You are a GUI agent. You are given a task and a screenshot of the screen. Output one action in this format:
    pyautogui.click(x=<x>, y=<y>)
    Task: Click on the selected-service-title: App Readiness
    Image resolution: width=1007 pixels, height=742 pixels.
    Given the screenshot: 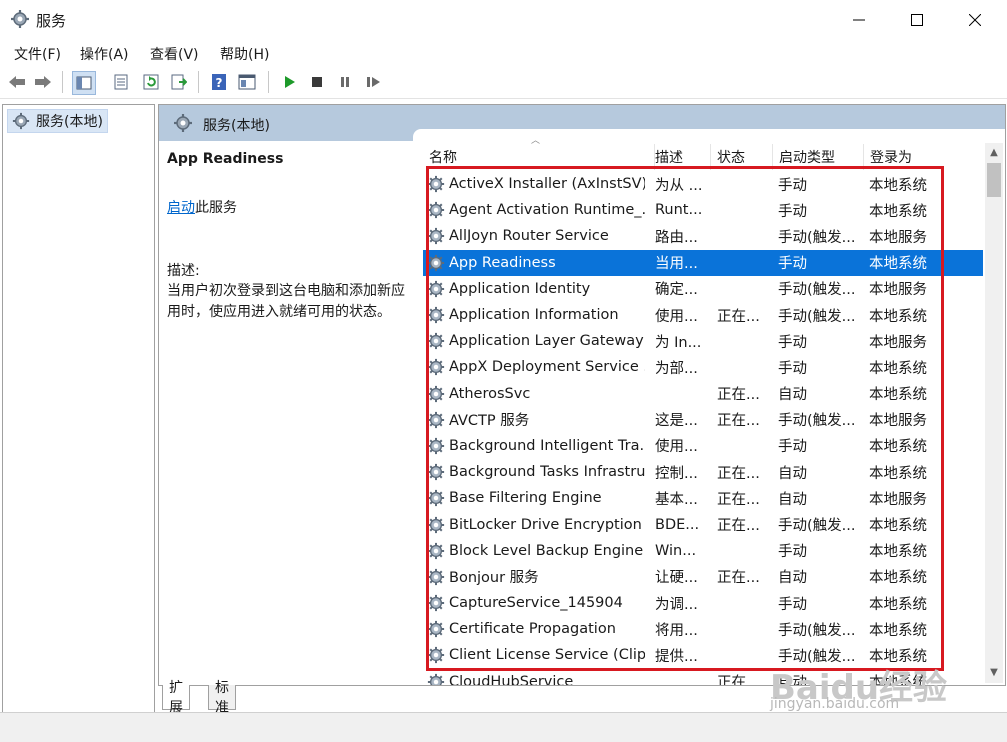 What is the action you would take?
    pyautogui.click(x=225, y=159)
    